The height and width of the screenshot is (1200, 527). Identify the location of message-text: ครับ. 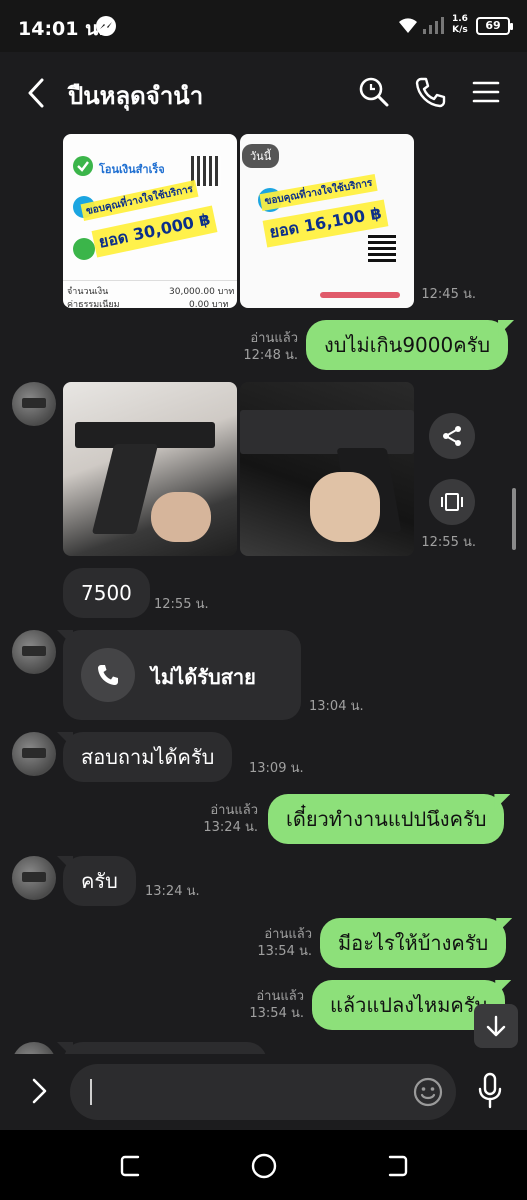
(99, 881).